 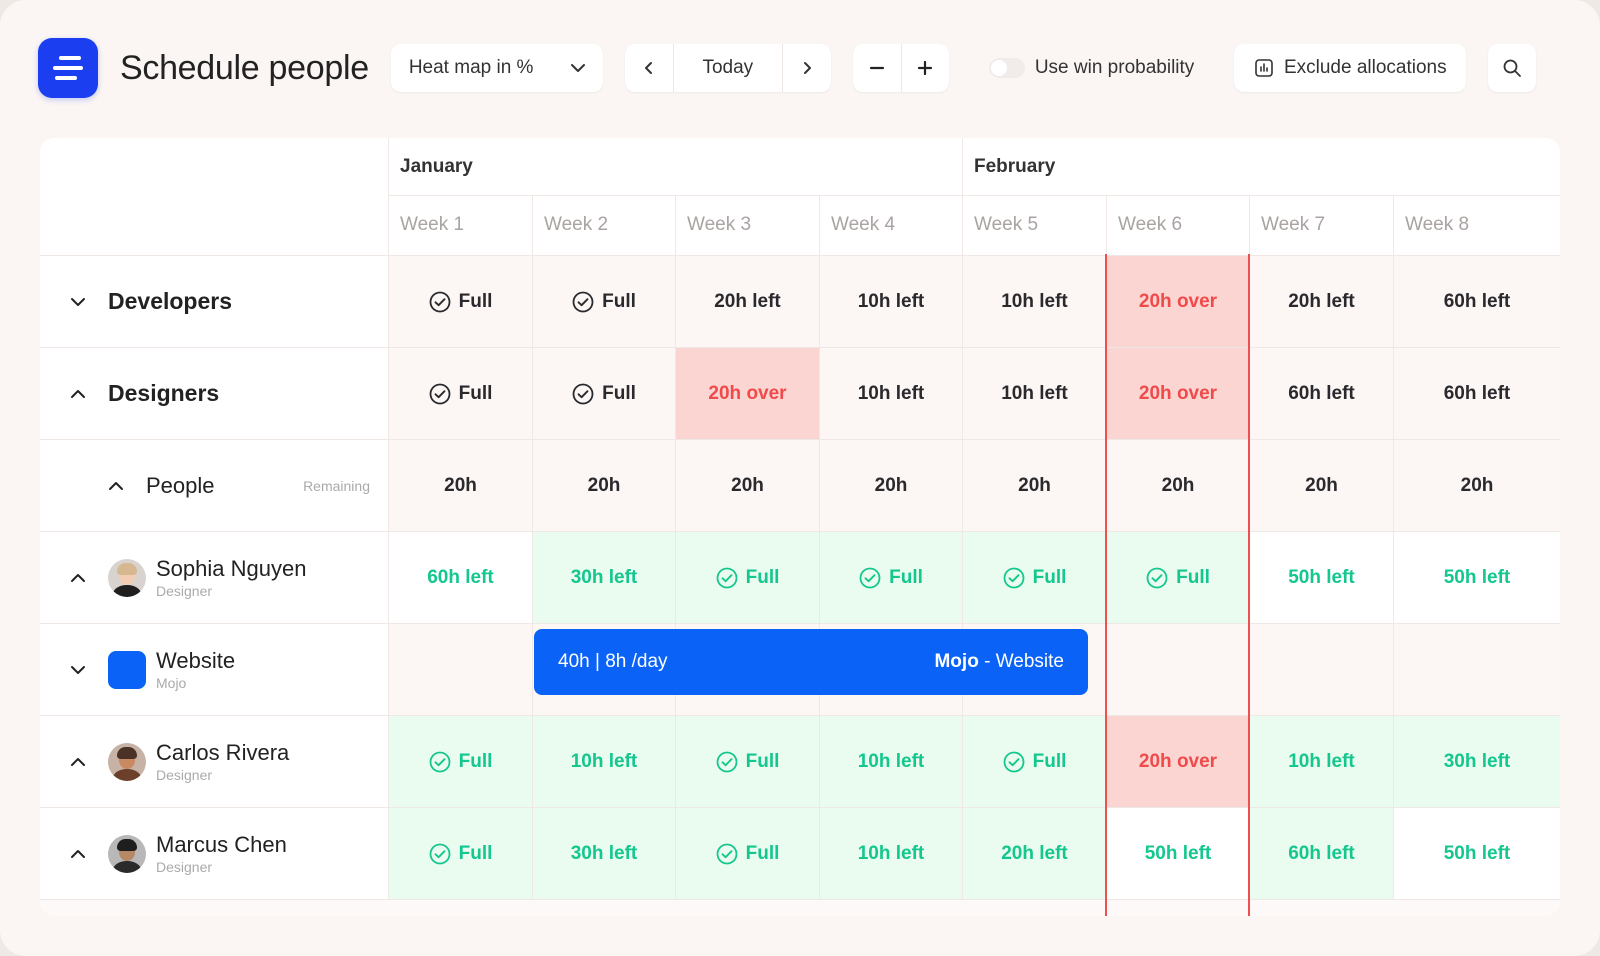 I want to click on group-row-designers: Designers, so click(x=214, y=394).